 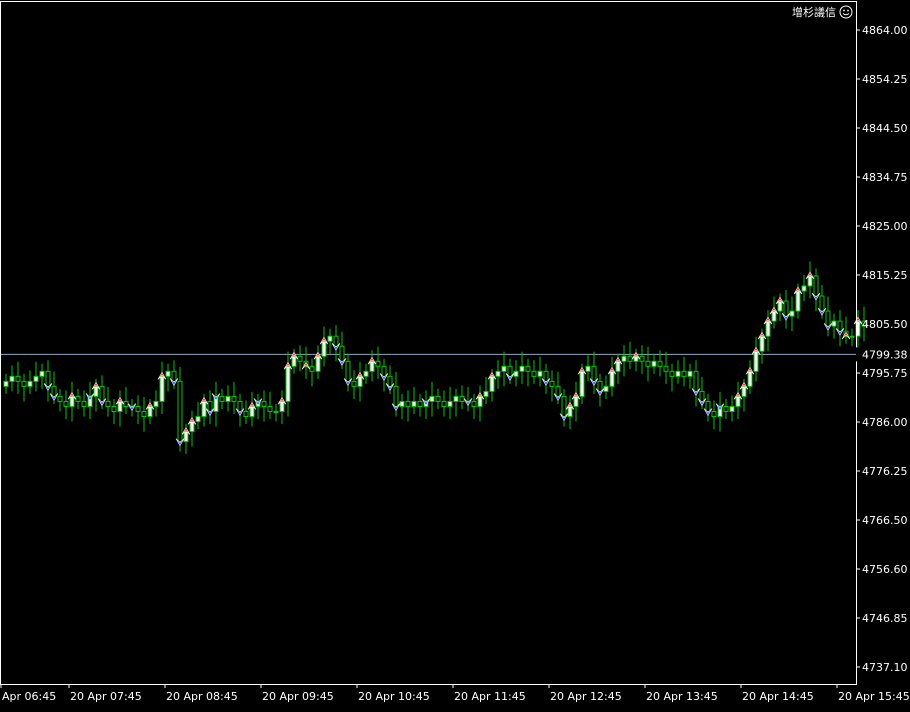 I want to click on x-tick-label: 20 Apr 12:45, so click(x=586, y=696).